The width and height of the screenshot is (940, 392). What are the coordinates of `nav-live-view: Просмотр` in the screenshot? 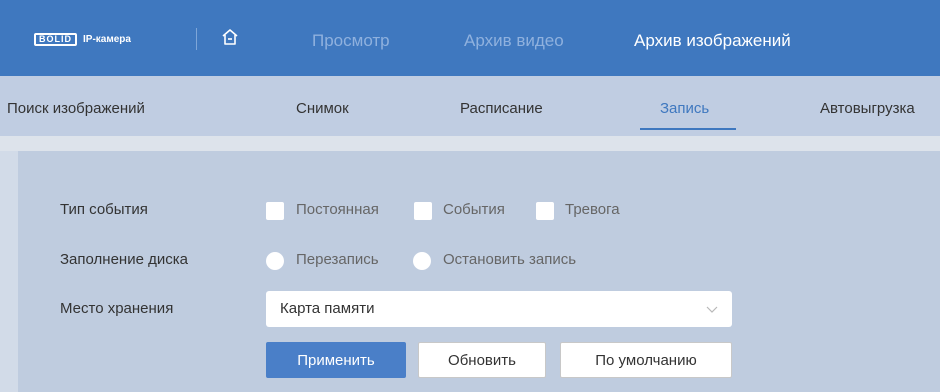 It's located at (351, 41).